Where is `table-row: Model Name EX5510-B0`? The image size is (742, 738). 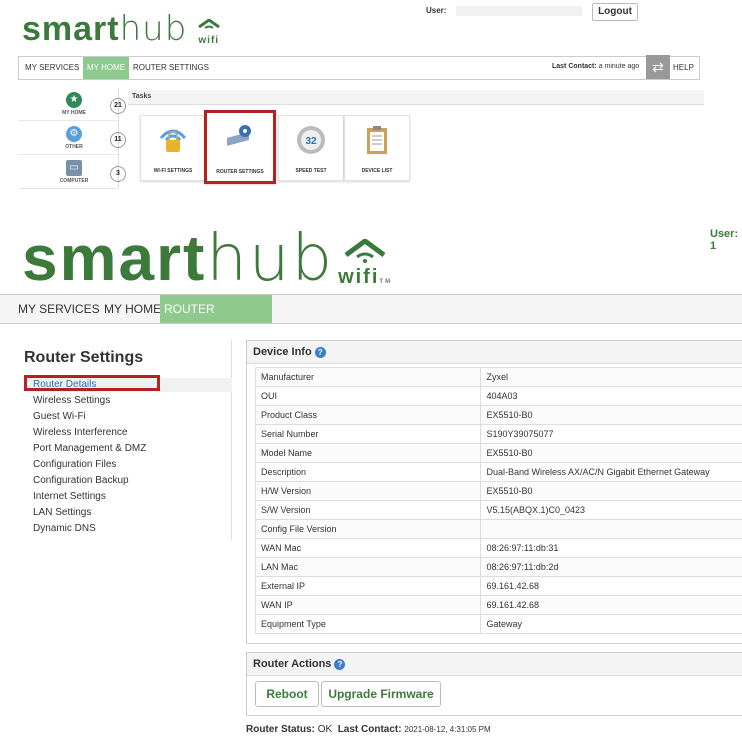 table-row: Model Name EX5510-B0 is located at coordinates (498, 453).